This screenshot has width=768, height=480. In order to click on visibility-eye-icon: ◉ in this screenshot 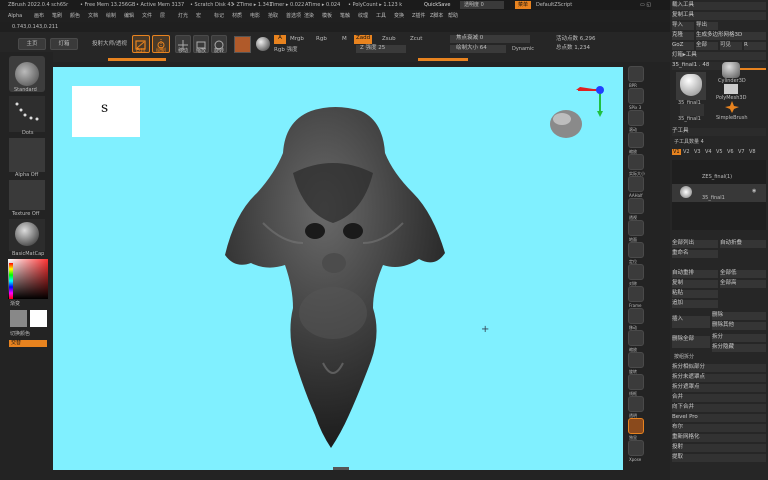, I will do `click(754, 191)`.